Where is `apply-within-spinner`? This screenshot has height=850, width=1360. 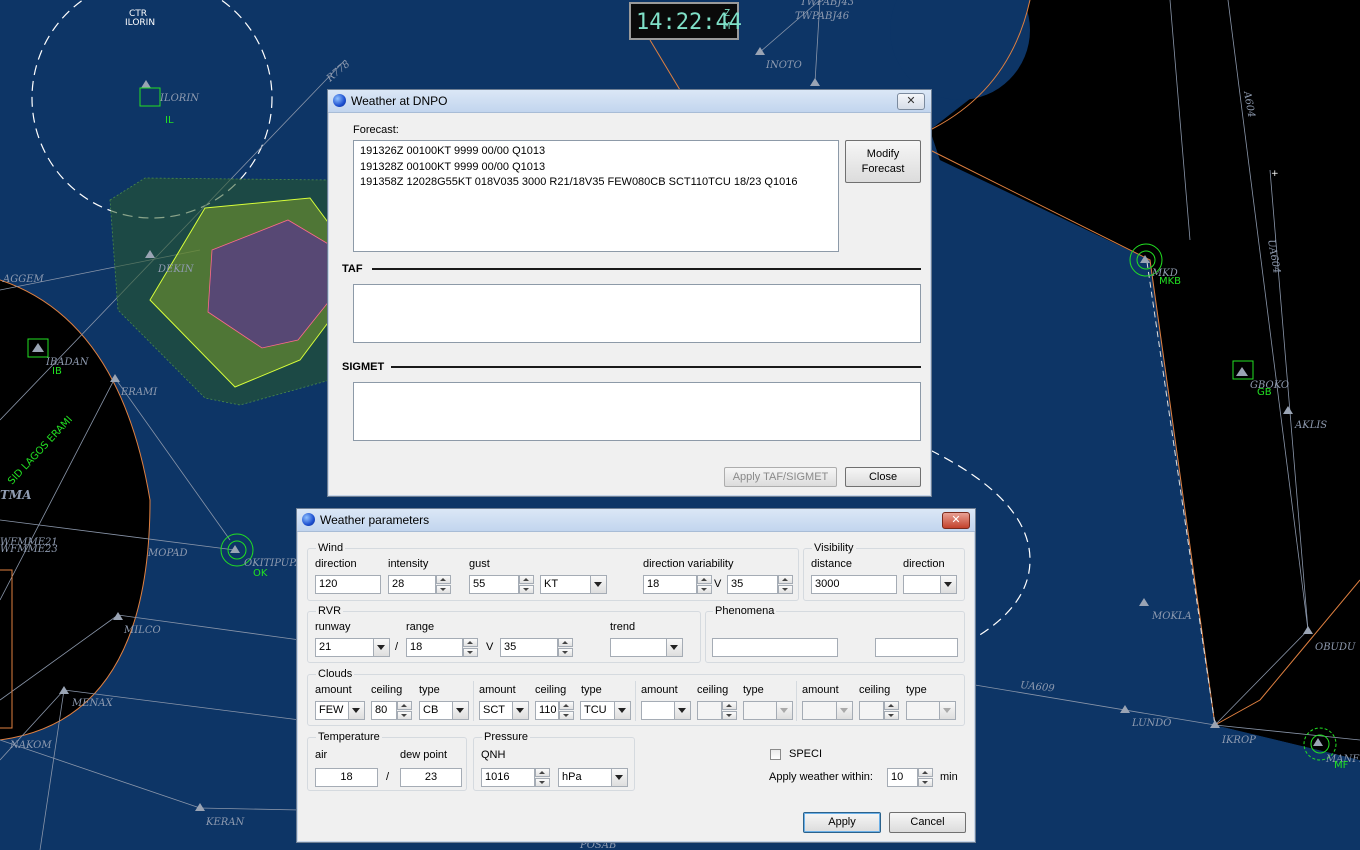
apply-within-spinner is located at coordinates (925, 777).